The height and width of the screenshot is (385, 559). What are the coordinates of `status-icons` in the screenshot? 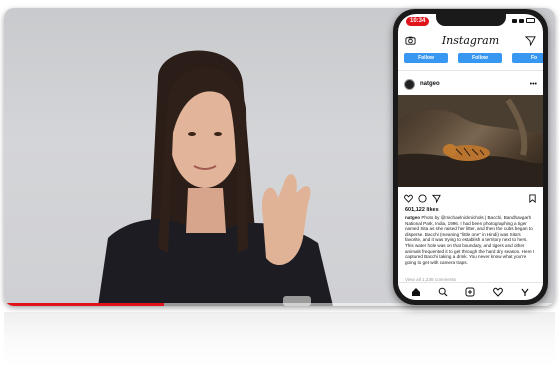 It's located at (523, 20).